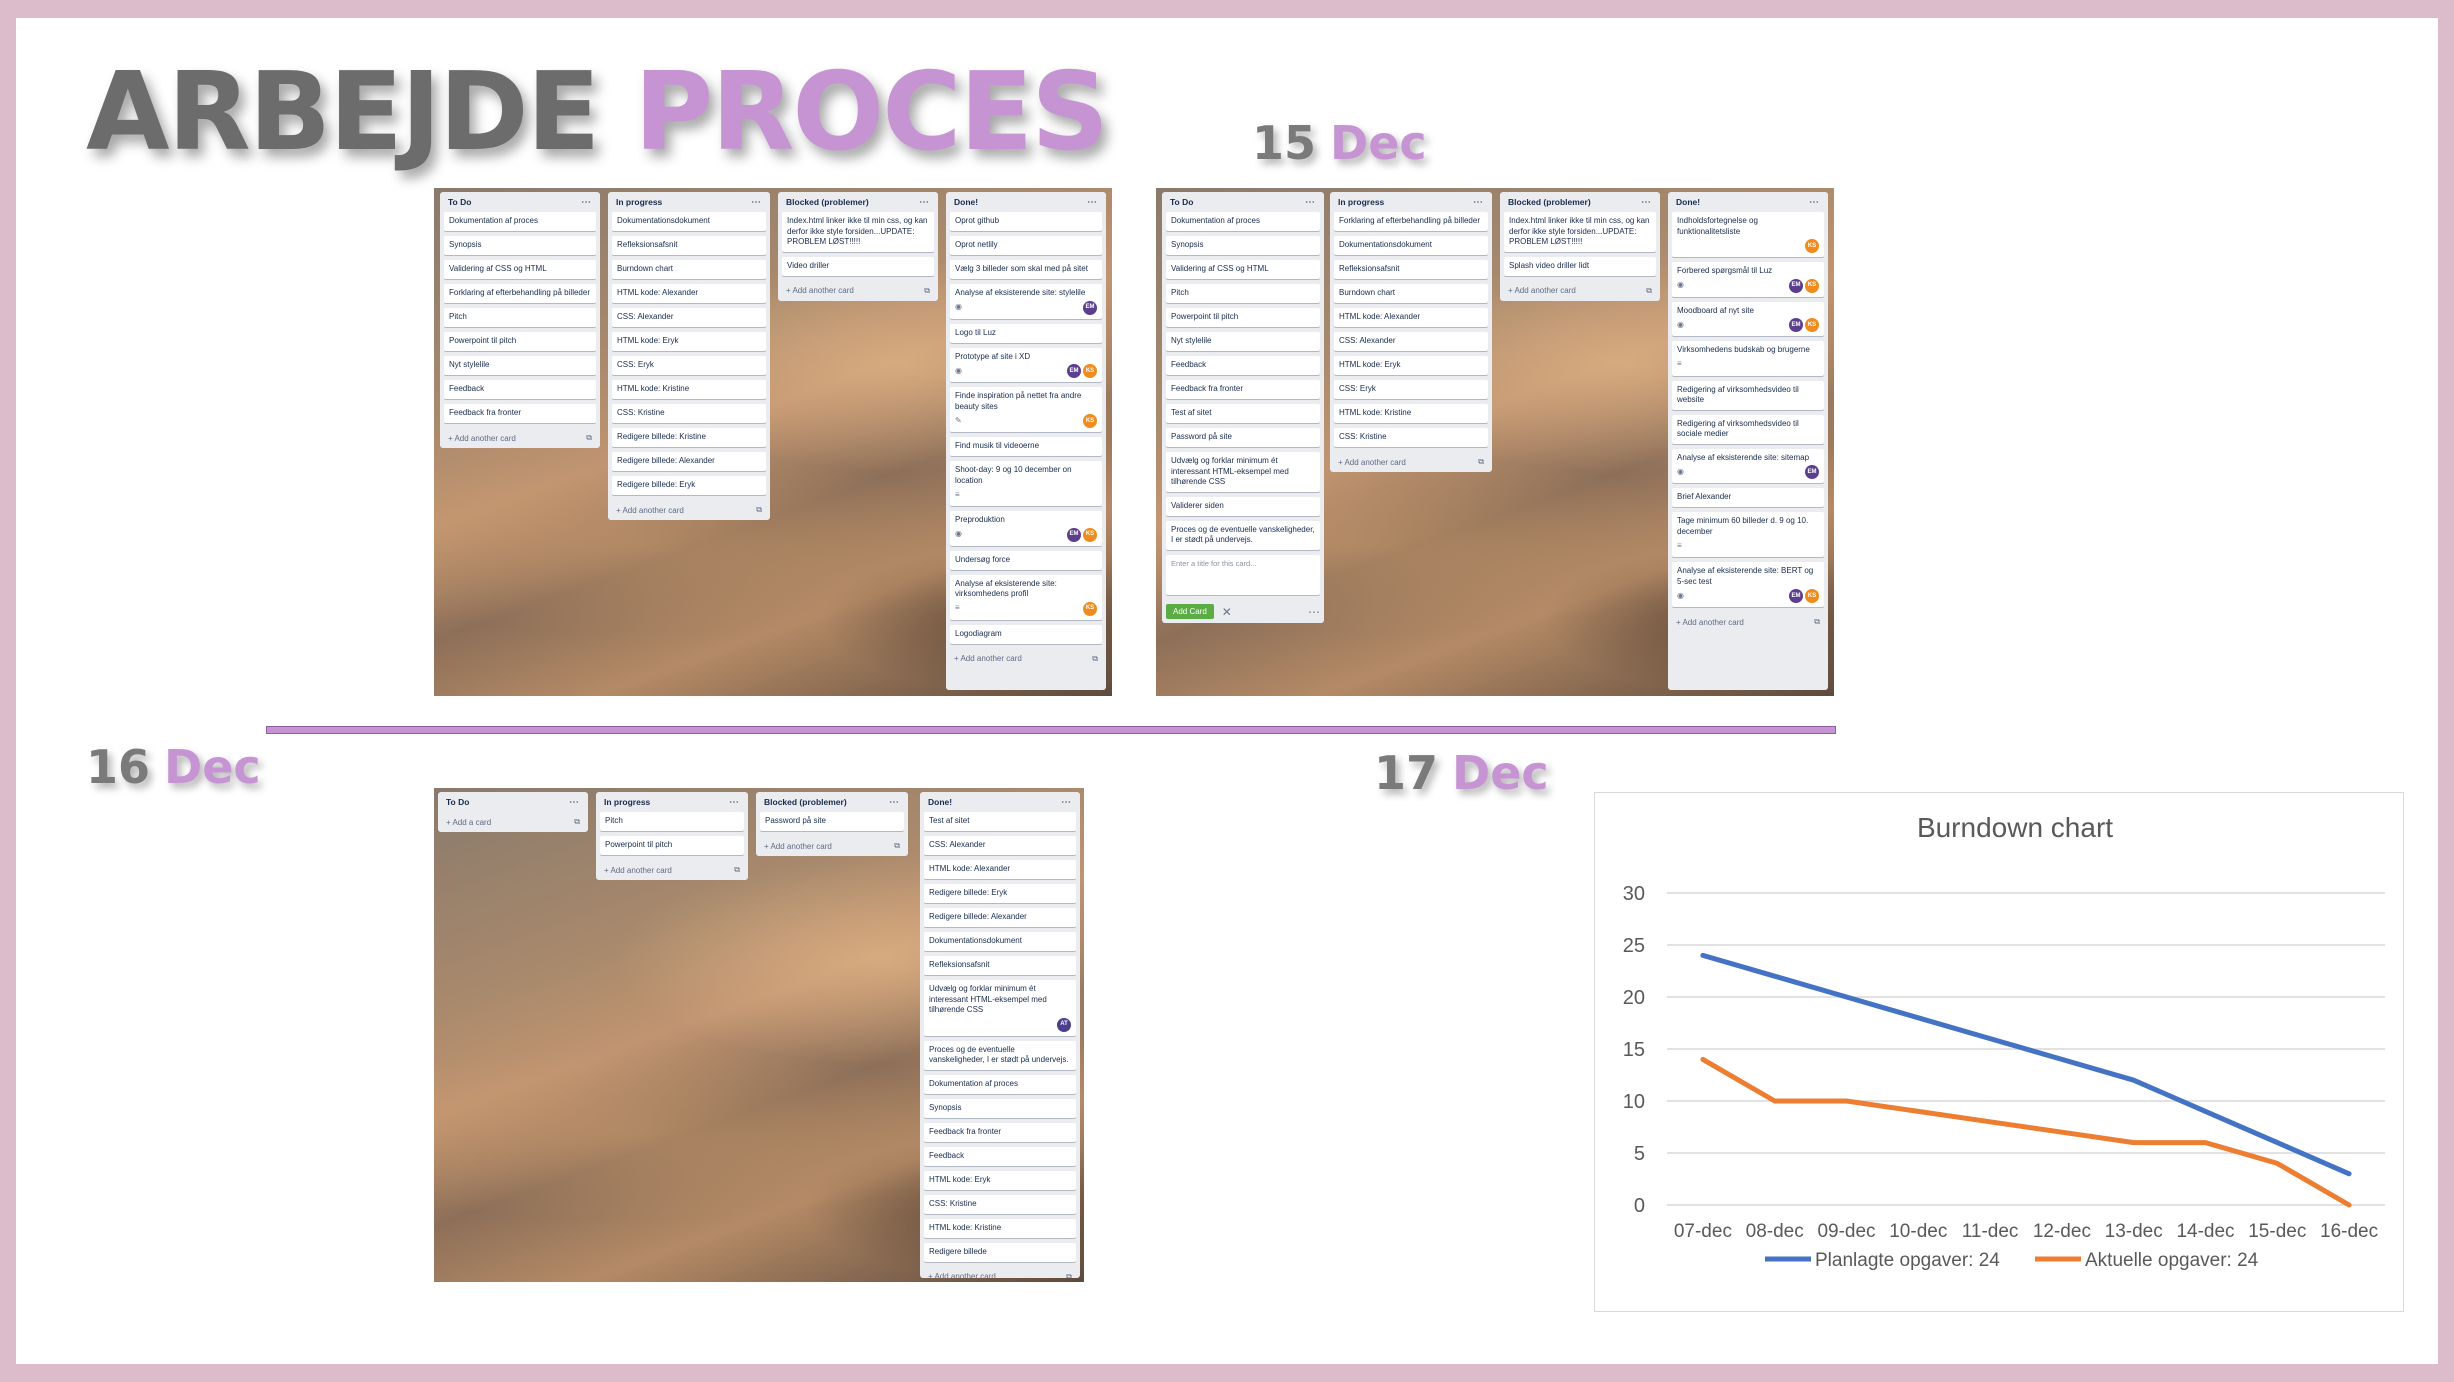 This screenshot has height=1382, width=2454. What do you see at coordinates (1748, 497) in the screenshot?
I see `card: Brief Alexander` at bounding box center [1748, 497].